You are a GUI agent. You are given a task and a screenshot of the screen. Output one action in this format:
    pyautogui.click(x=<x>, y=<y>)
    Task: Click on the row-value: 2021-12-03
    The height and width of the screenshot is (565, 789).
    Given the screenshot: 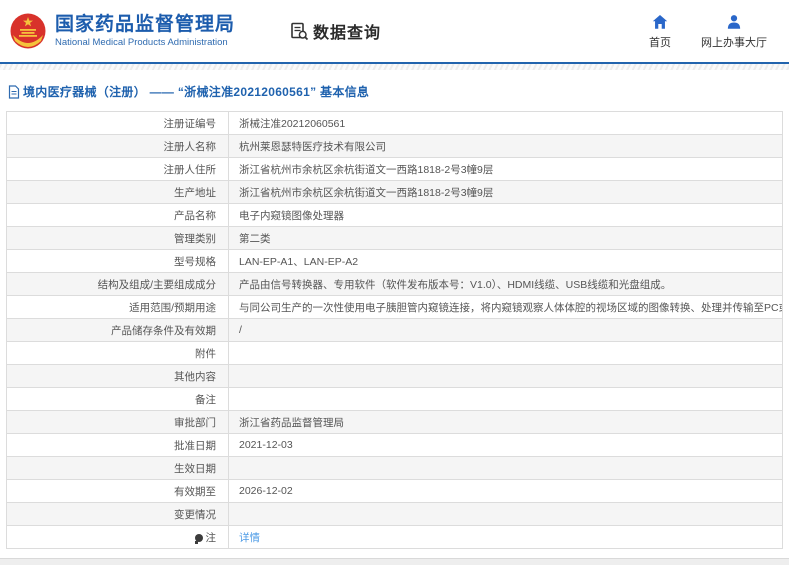 What is the action you would take?
    pyautogui.click(x=505, y=445)
    